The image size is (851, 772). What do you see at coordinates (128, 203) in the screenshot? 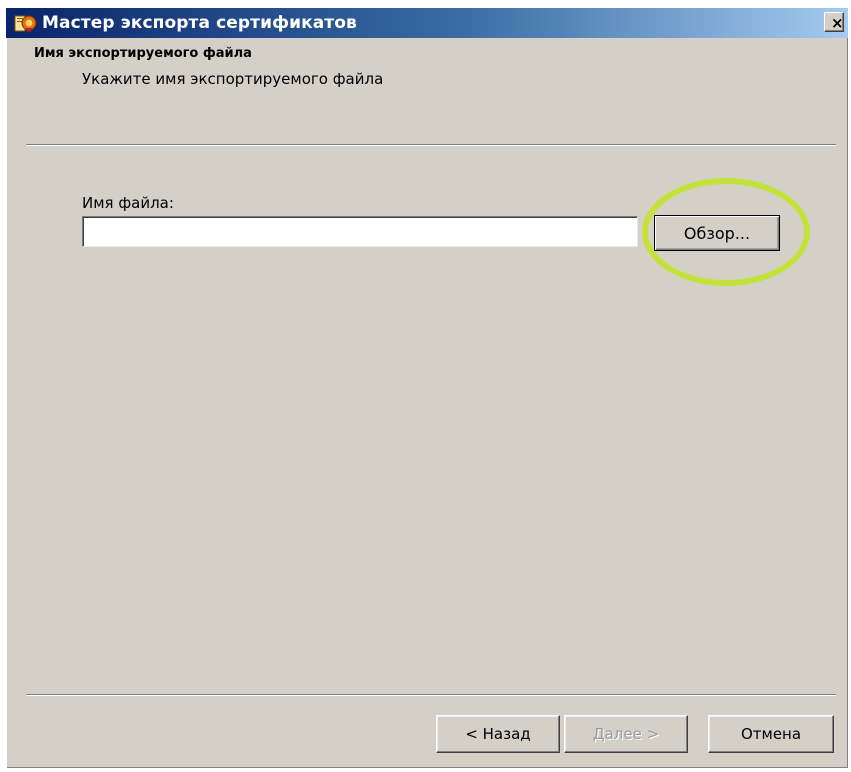
I see `filename-label: Имя файла:` at bounding box center [128, 203].